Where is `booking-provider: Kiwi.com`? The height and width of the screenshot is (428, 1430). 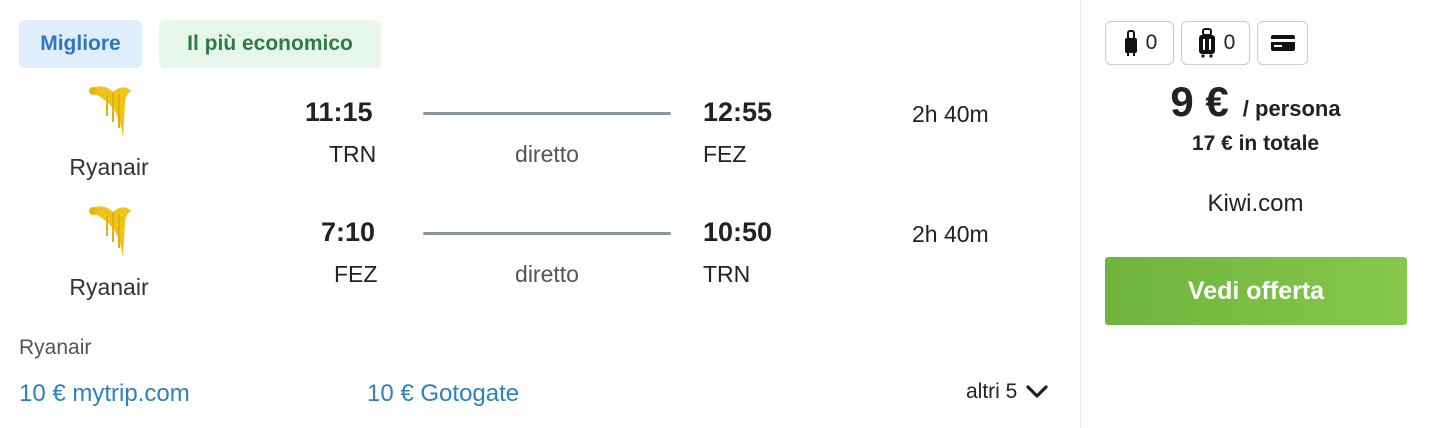 booking-provider: Kiwi.com is located at coordinates (1255, 203).